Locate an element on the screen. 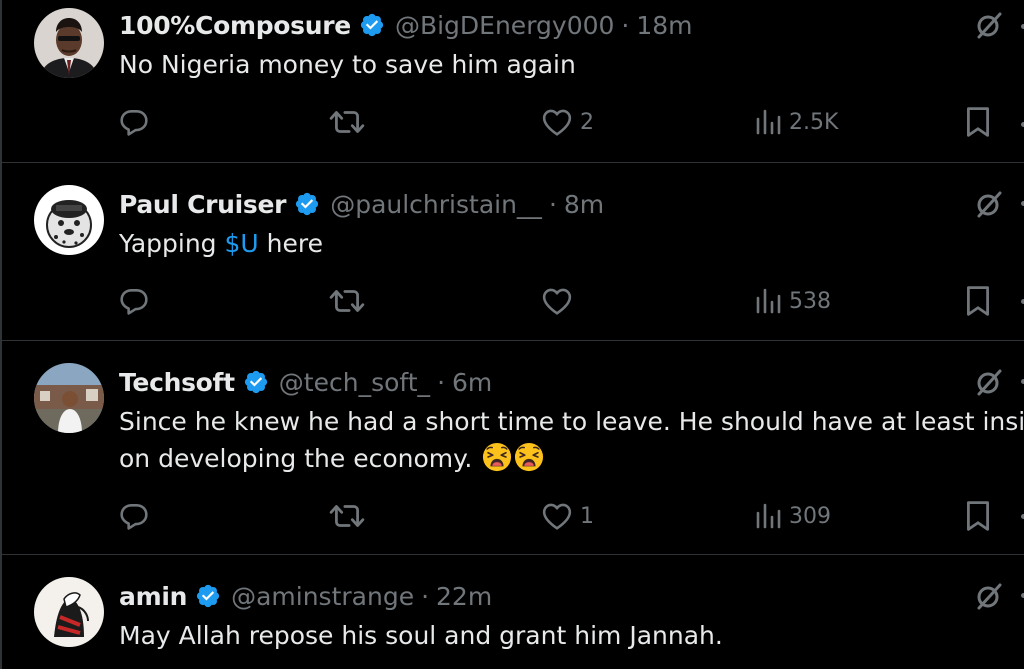 Image resolution: width=1024 pixels, height=669 pixels. tweet-header: amin @aminstrange · 22m is located at coordinates (305, 596).